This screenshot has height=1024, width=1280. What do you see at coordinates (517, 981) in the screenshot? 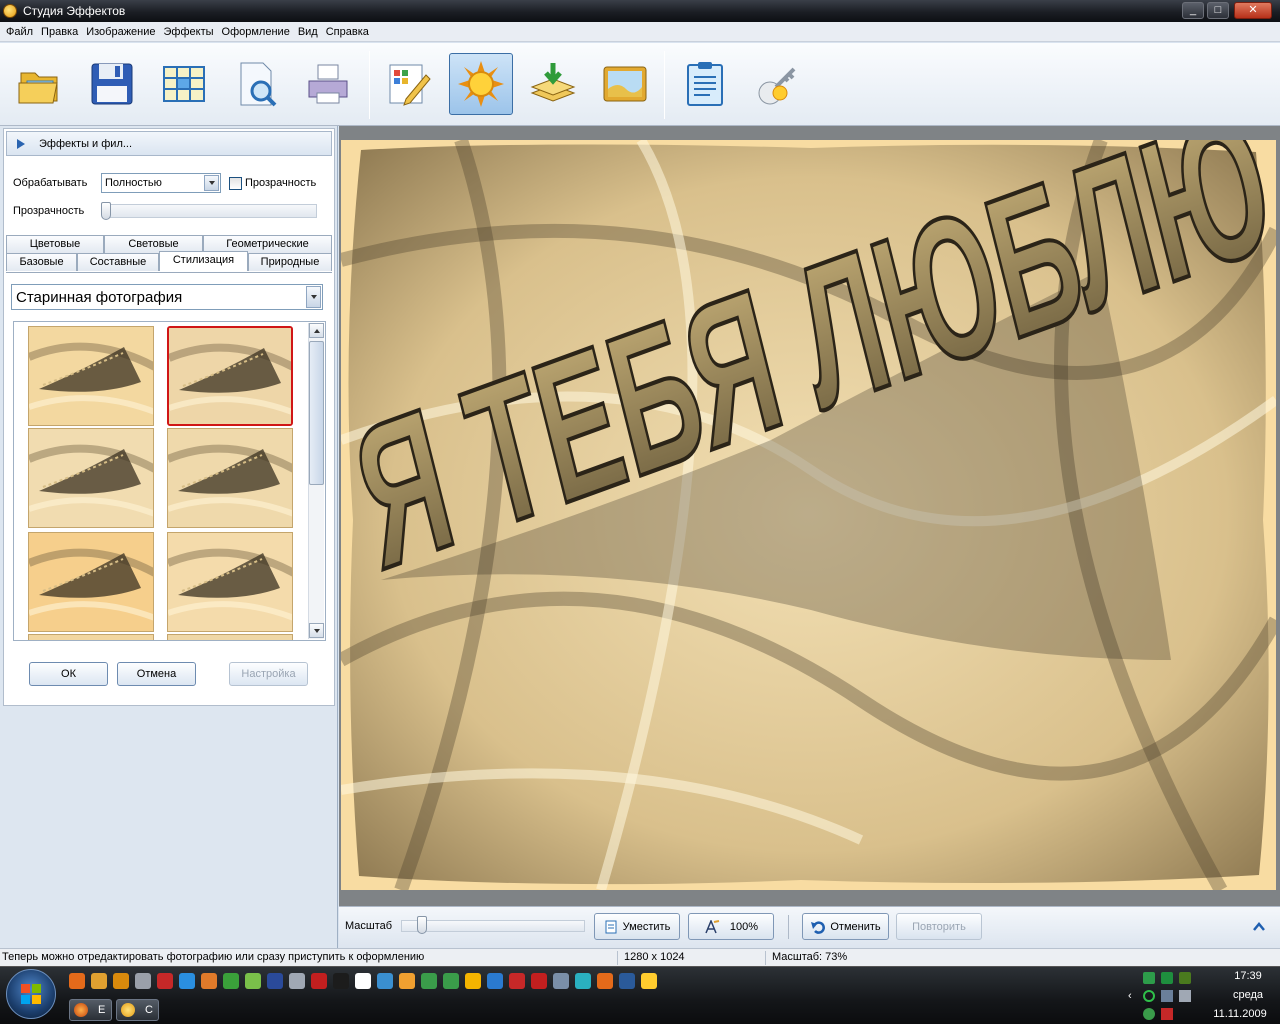
I see `filezilla-icon` at bounding box center [517, 981].